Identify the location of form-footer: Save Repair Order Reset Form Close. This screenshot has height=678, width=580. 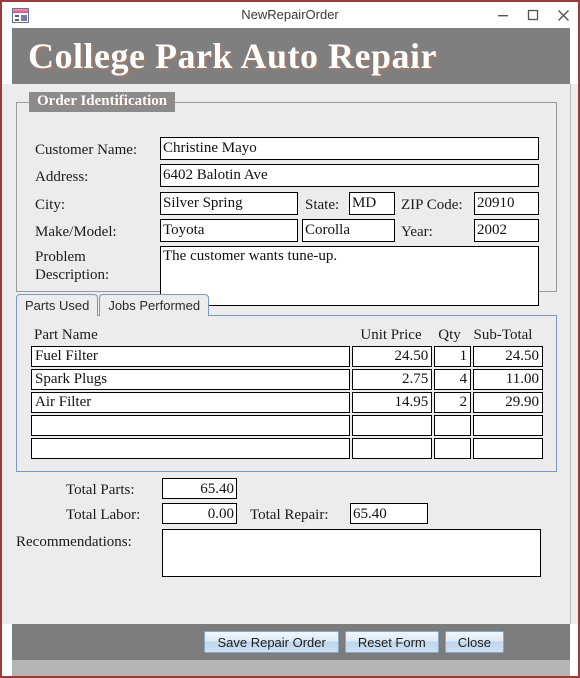
(291, 642).